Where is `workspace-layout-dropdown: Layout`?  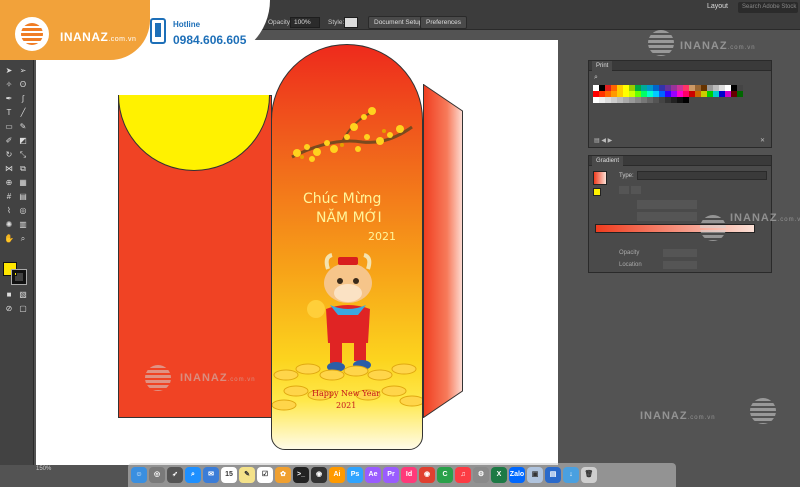 workspace-layout-dropdown: Layout is located at coordinates (717, 6).